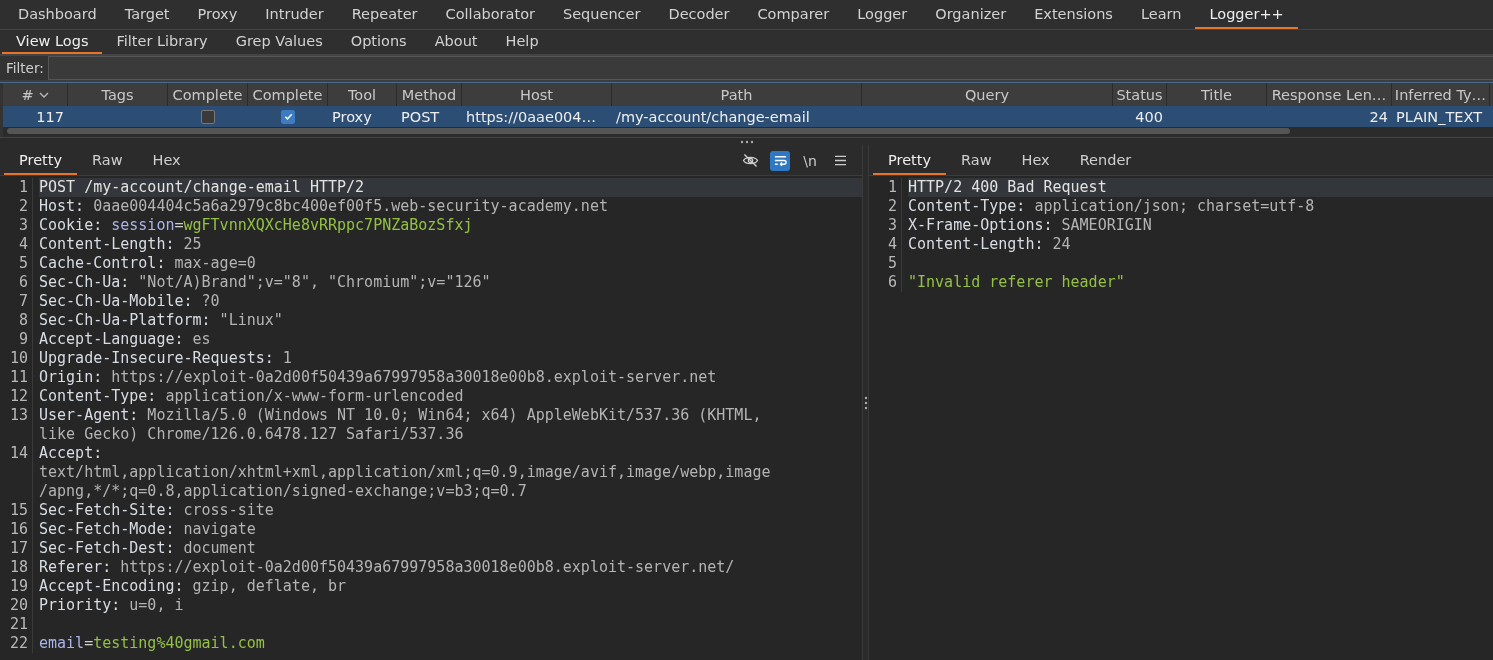 The height and width of the screenshot is (660, 1493). Describe the element at coordinates (193, 586) in the screenshot. I see `code-line: Accept-Encoding: gzip, deflate, br` at that location.